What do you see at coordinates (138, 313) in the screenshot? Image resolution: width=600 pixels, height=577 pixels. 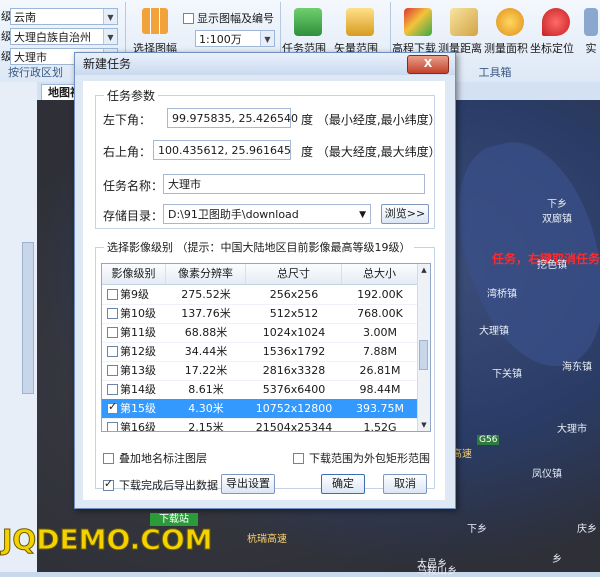 I see `cell-level: 第10级` at bounding box center [138, 313].